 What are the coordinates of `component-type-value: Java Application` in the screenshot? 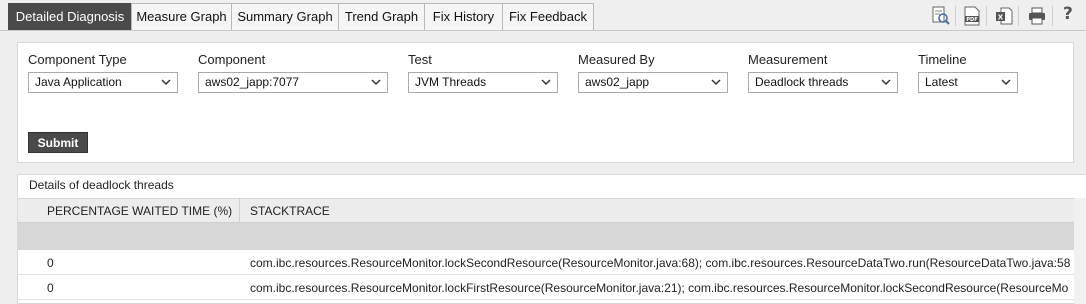 It's located at (78, 82).